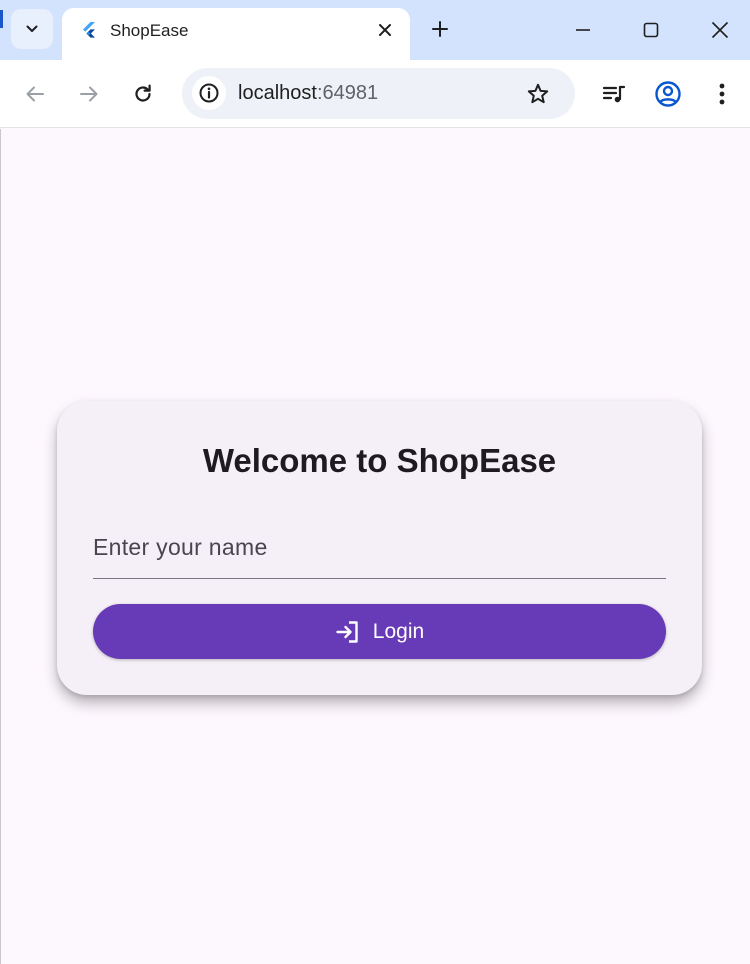  I want to click on url-text: localhost:64981, so click(308, 93).